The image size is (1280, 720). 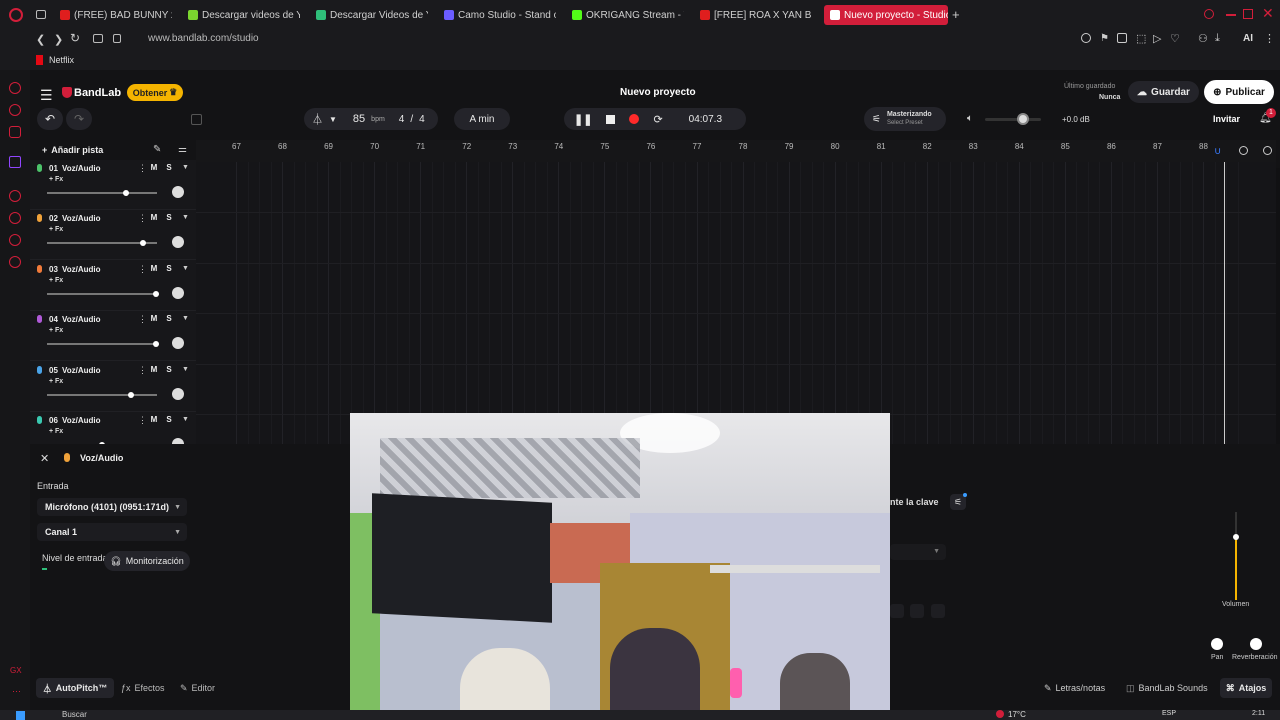 What do you see at coordinates (244, 15) in the screenshot?
I see `browser-tab: Descargar videos de YouT` at bounding box center [244, 15].